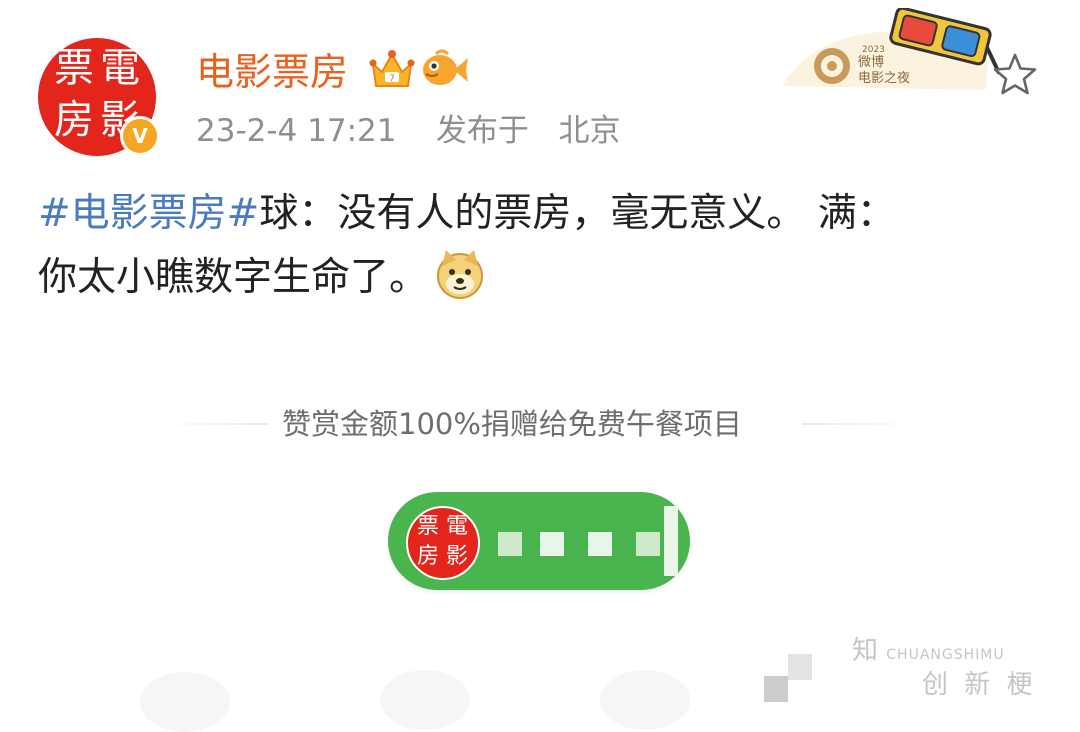 This screenshot has height=732, width=1080. What do you see at coordinates (539, 541) in the screenshot?
I see `reward-button: 票 電 房 影` at bounding box center [539, 541].